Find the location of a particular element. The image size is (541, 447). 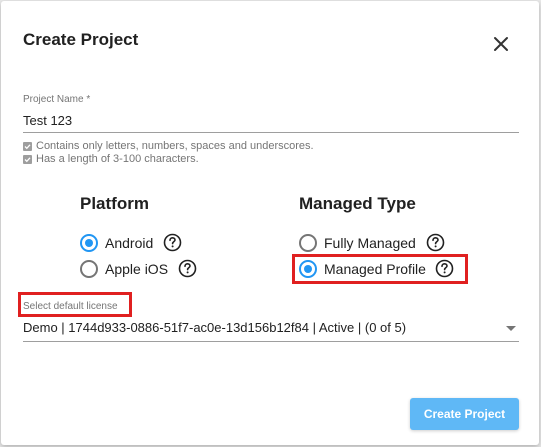

close-icon is located at coordinates (501, 44).